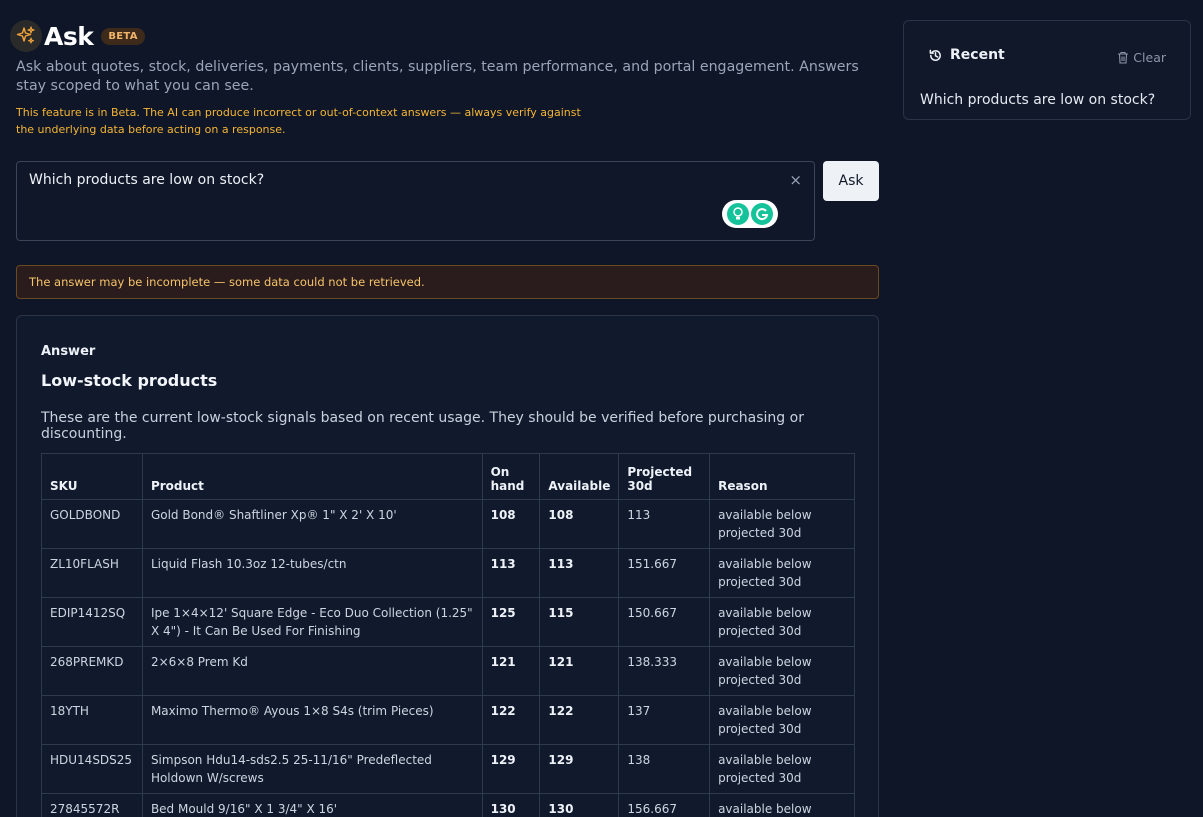 The height and width of the screenshot is (817, 1203). What do you see at coordinates (26, 36) in the screenshot?
I see `sparkles-icon` at bounding box center [26, 36].